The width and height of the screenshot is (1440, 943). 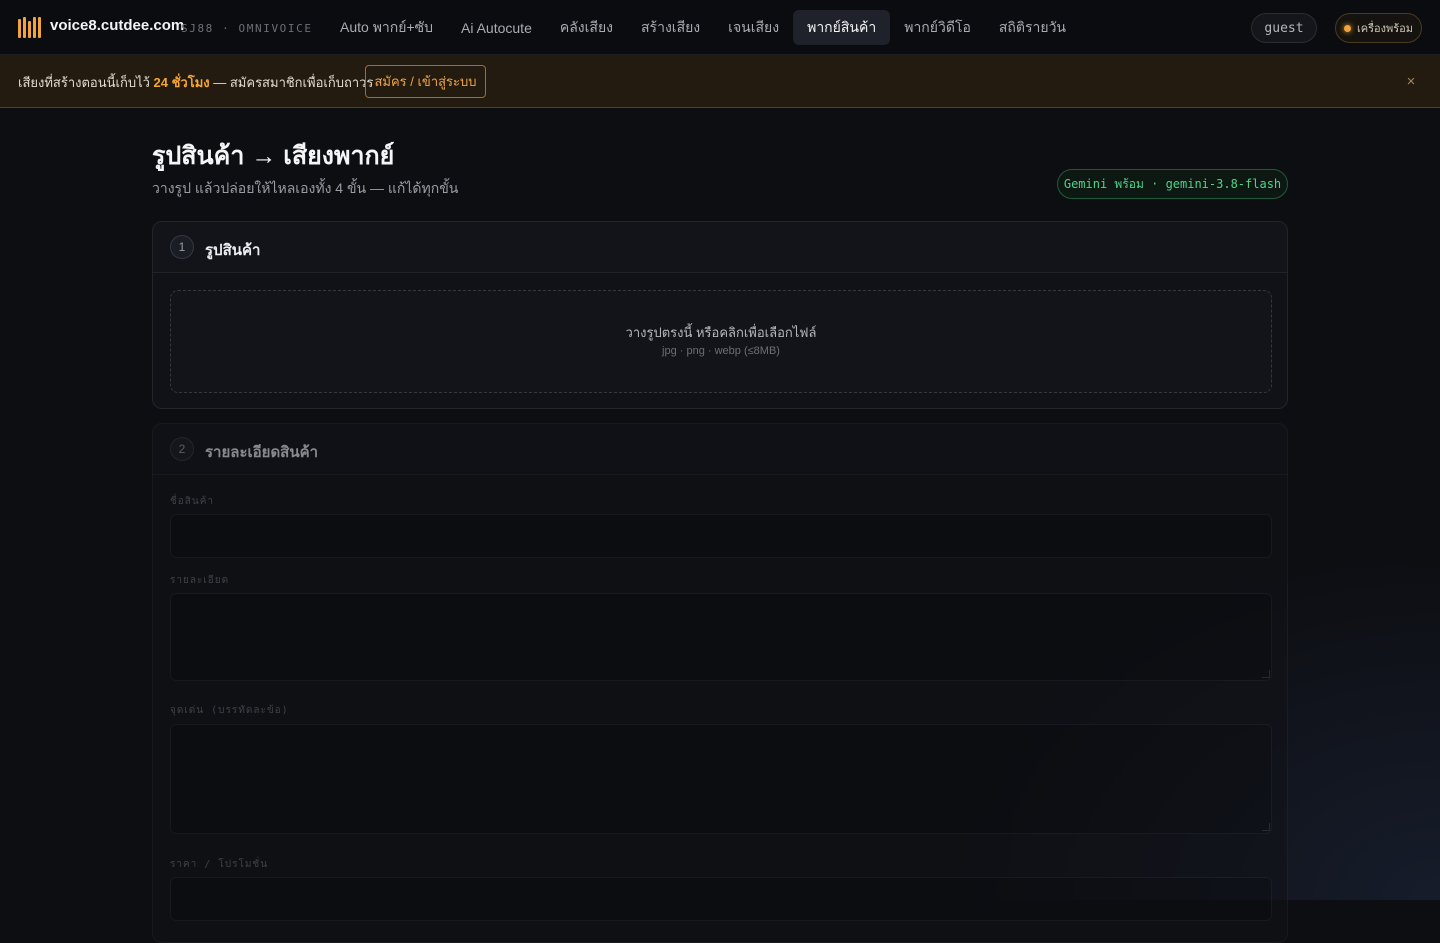 I want to click on step-title: รูปสินค้า, so click(x=233, y=250).